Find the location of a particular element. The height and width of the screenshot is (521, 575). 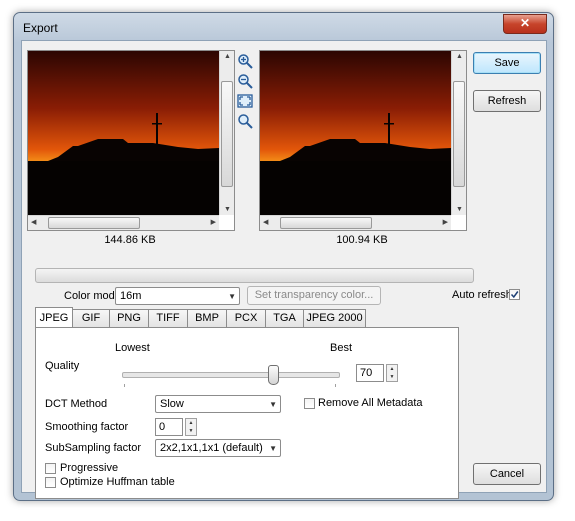

auto-refresh-label: Auto refresh is located at coordinates (482, 295).